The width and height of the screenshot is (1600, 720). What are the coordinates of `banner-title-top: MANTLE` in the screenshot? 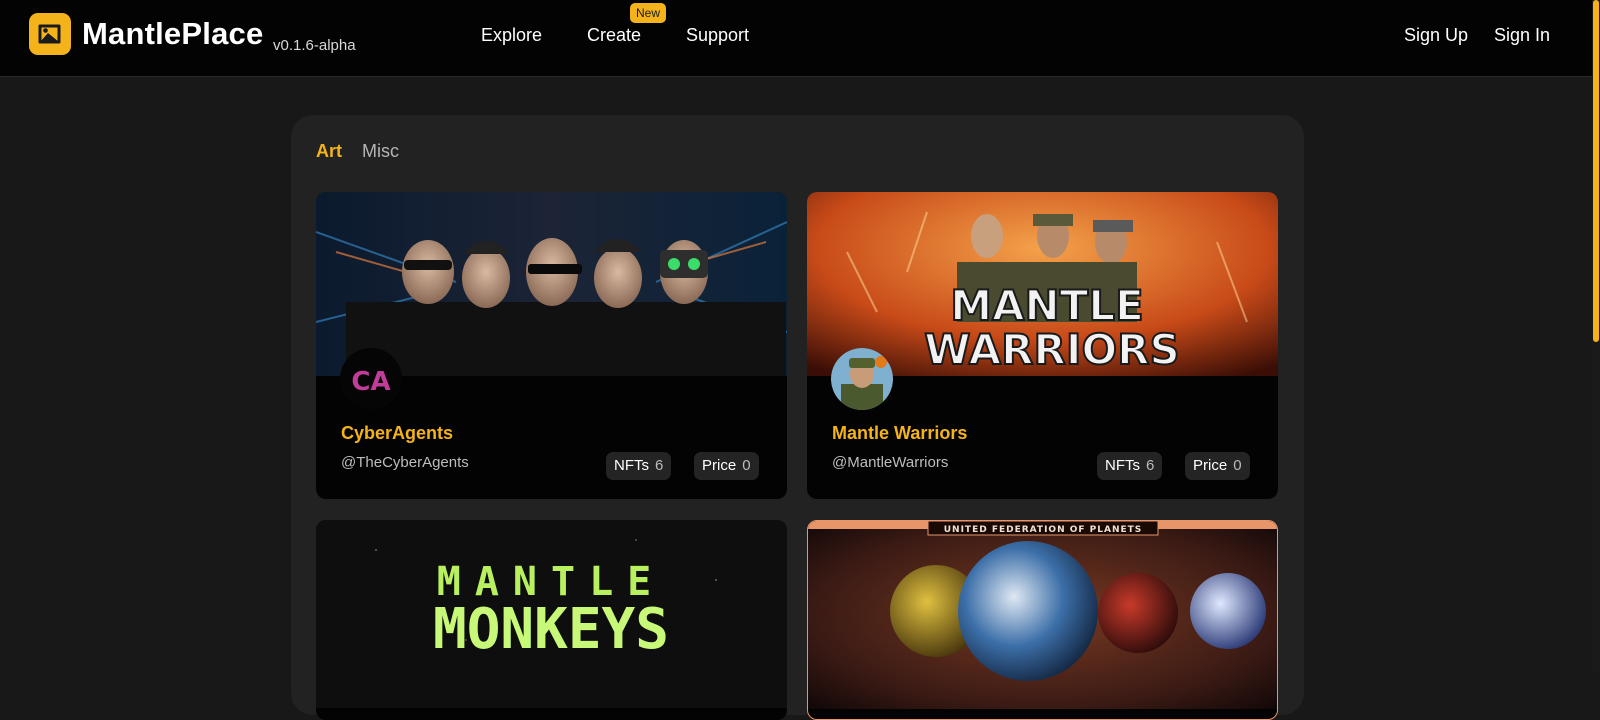 It's located at (1047, 305).